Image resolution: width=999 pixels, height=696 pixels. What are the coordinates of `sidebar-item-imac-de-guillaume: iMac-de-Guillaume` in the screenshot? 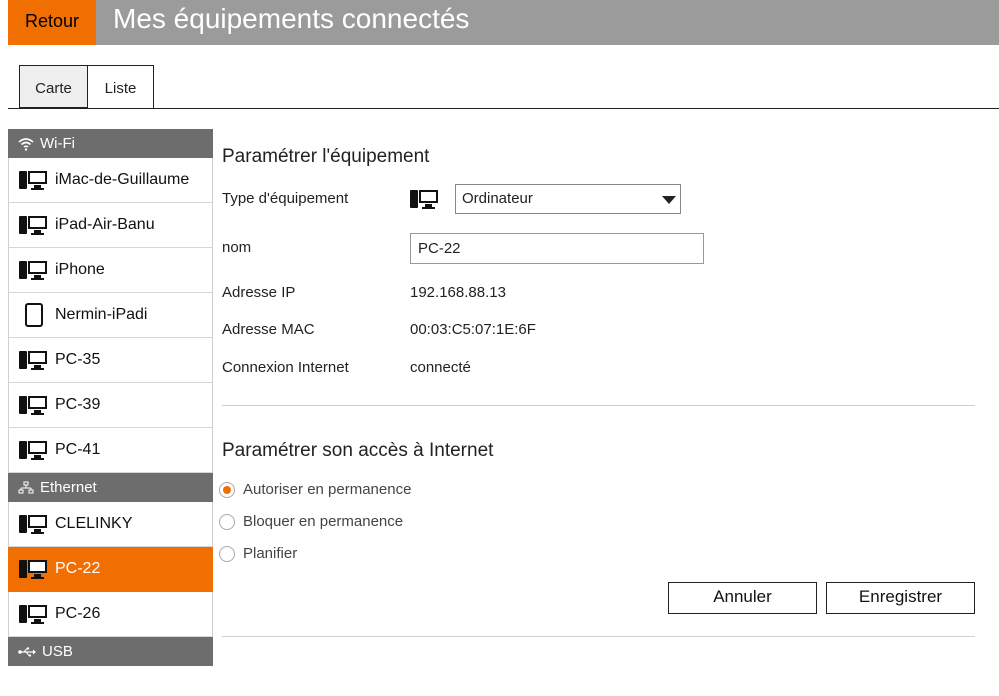 It's located at (110, 180).